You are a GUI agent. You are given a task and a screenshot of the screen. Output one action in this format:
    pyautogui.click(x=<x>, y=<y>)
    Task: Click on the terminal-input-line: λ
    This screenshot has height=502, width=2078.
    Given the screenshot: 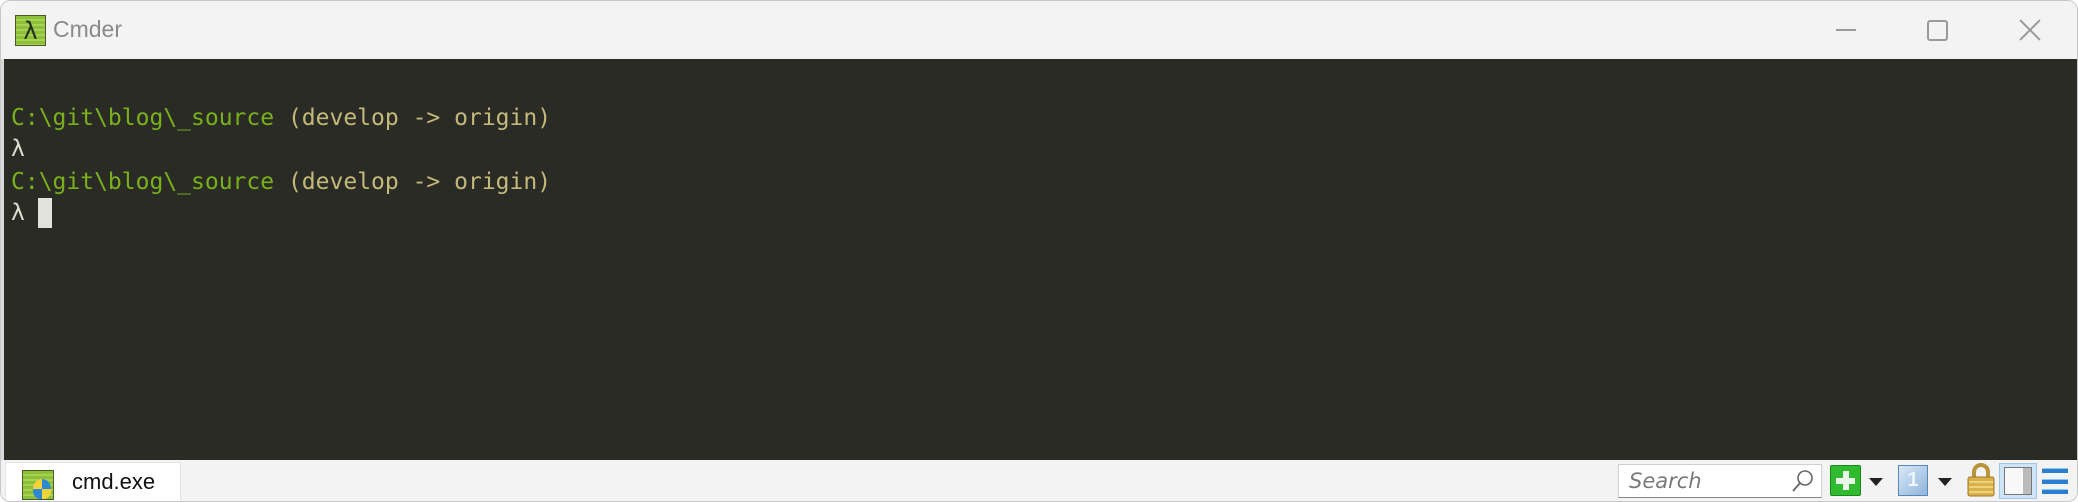 What is the action you would take?
    pyautogui.click(x=31, y=213)
    